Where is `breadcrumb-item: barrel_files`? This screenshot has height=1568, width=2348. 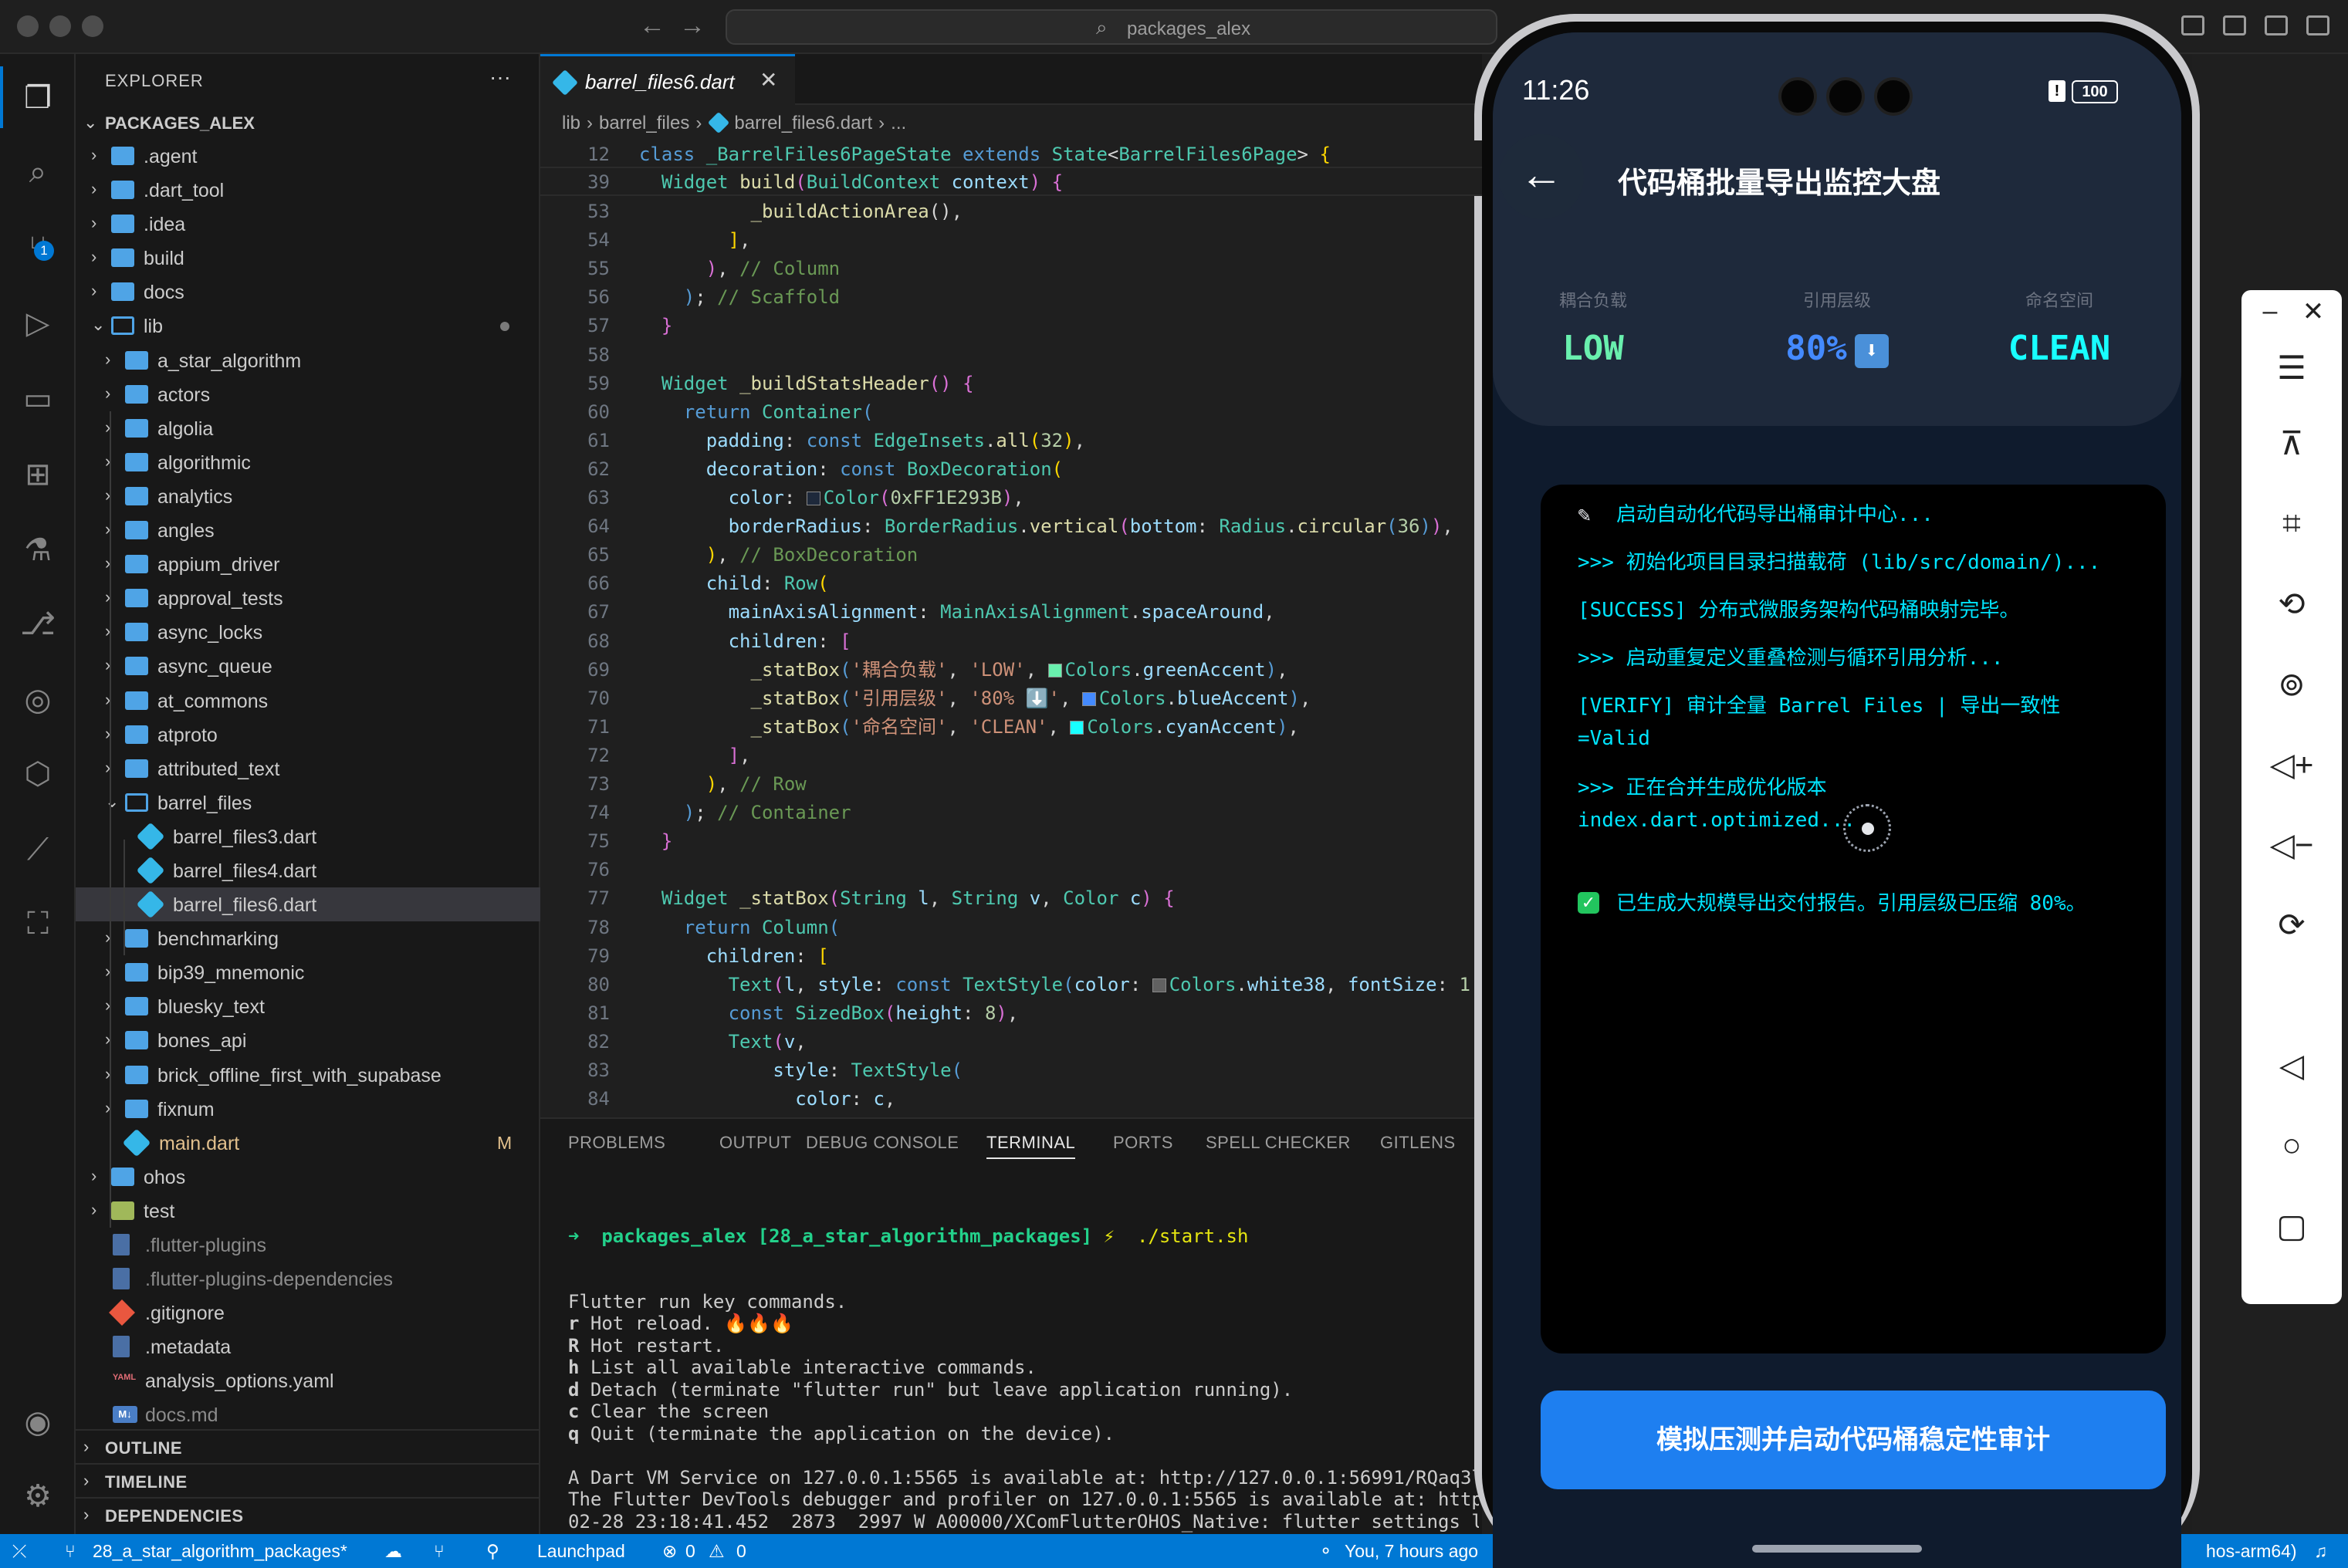
breadcrumb-item: barrel_files is located at coordinates (644, 123).